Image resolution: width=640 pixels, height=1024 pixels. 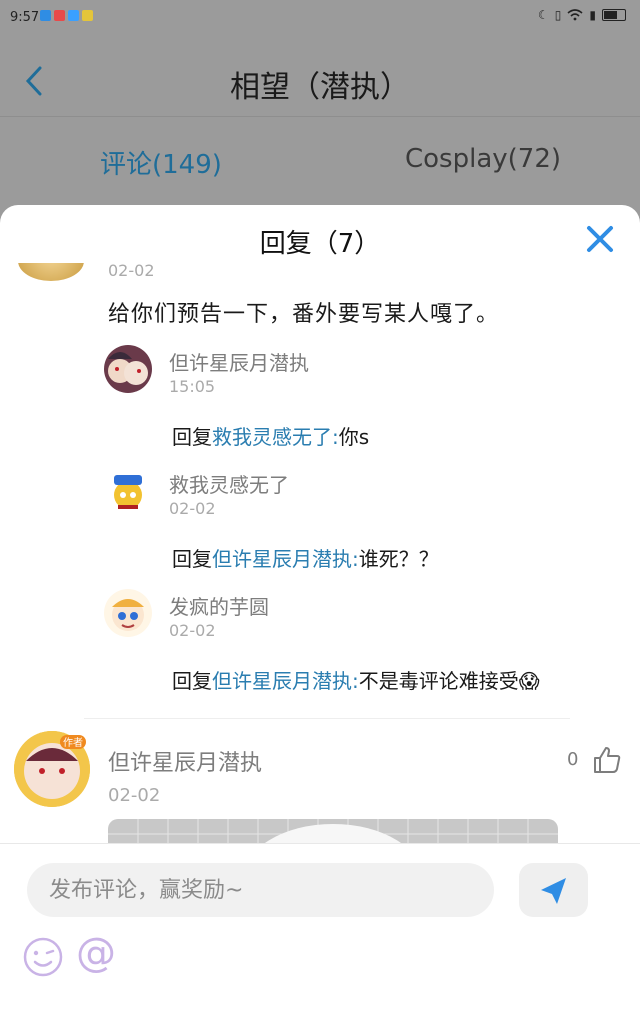 I want to click on list-item: 但许星辰月潜执 15:05 回复救我灵感无了:你s, so click(x=364, y=400).